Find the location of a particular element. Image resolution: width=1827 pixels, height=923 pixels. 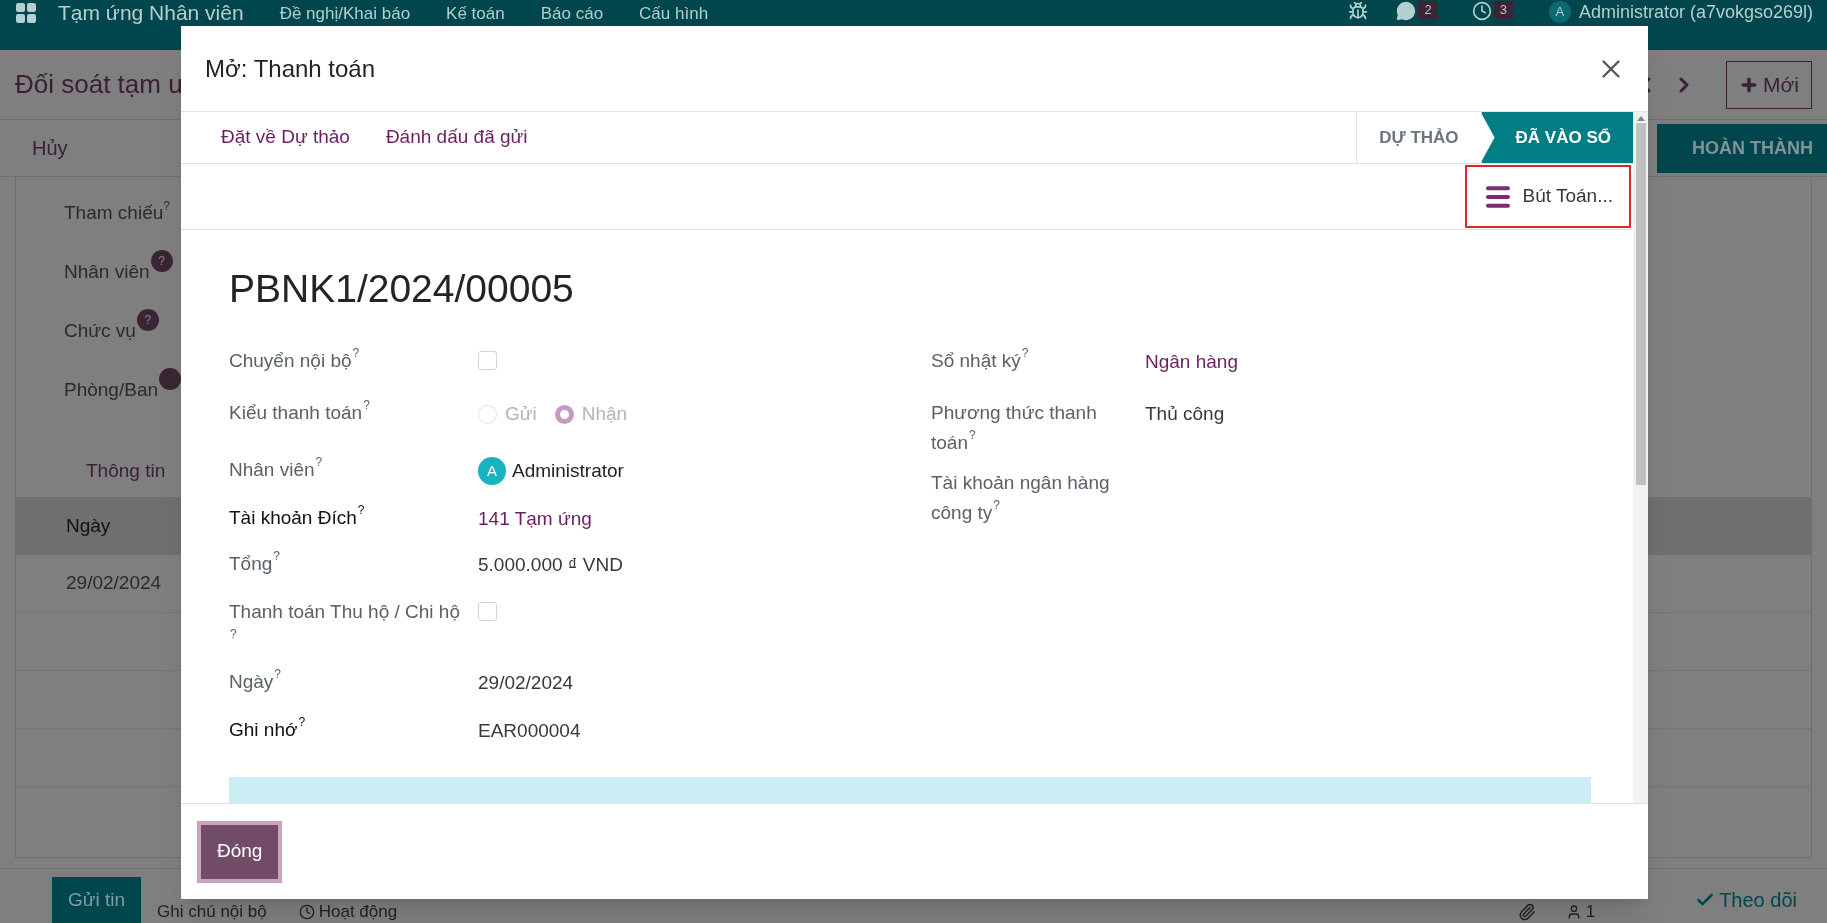

bug-icon is located at coordinates (1358, 11).